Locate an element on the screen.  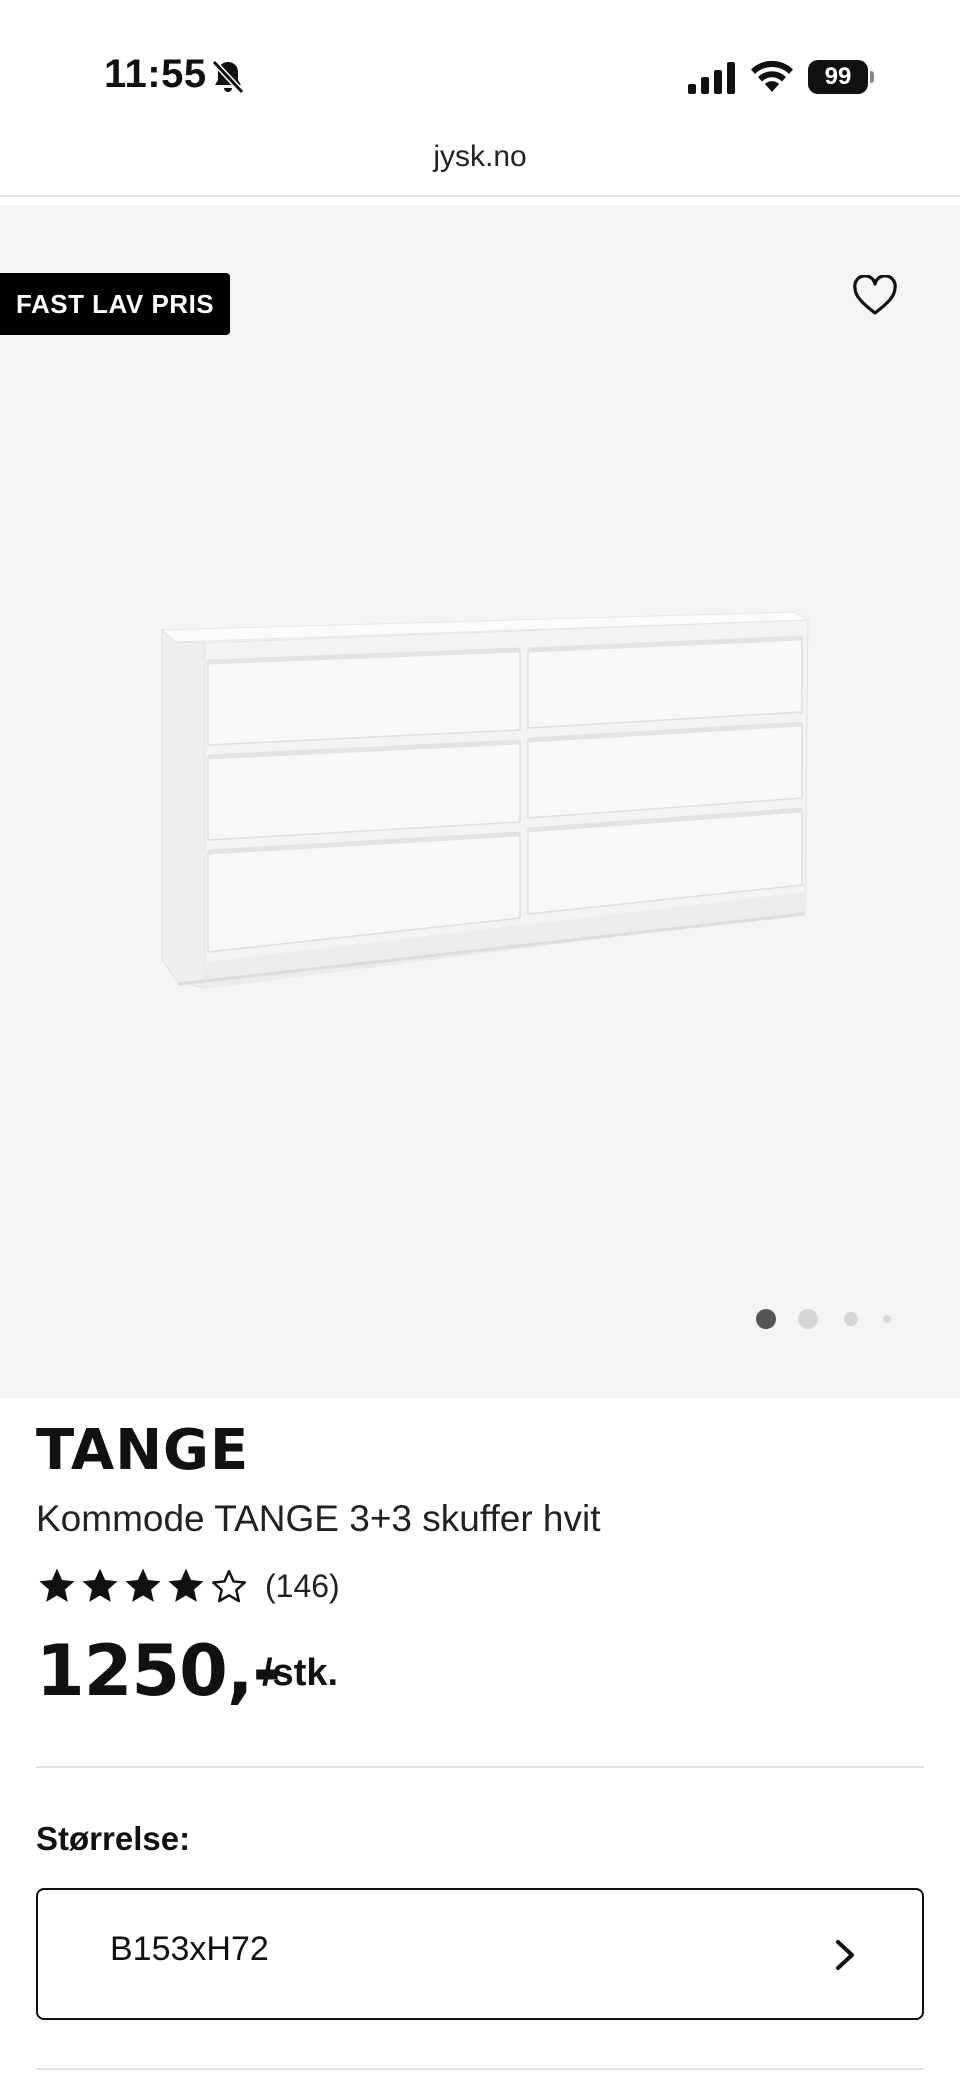
product-brand: TANGE is located at coordinates (143, 1450).